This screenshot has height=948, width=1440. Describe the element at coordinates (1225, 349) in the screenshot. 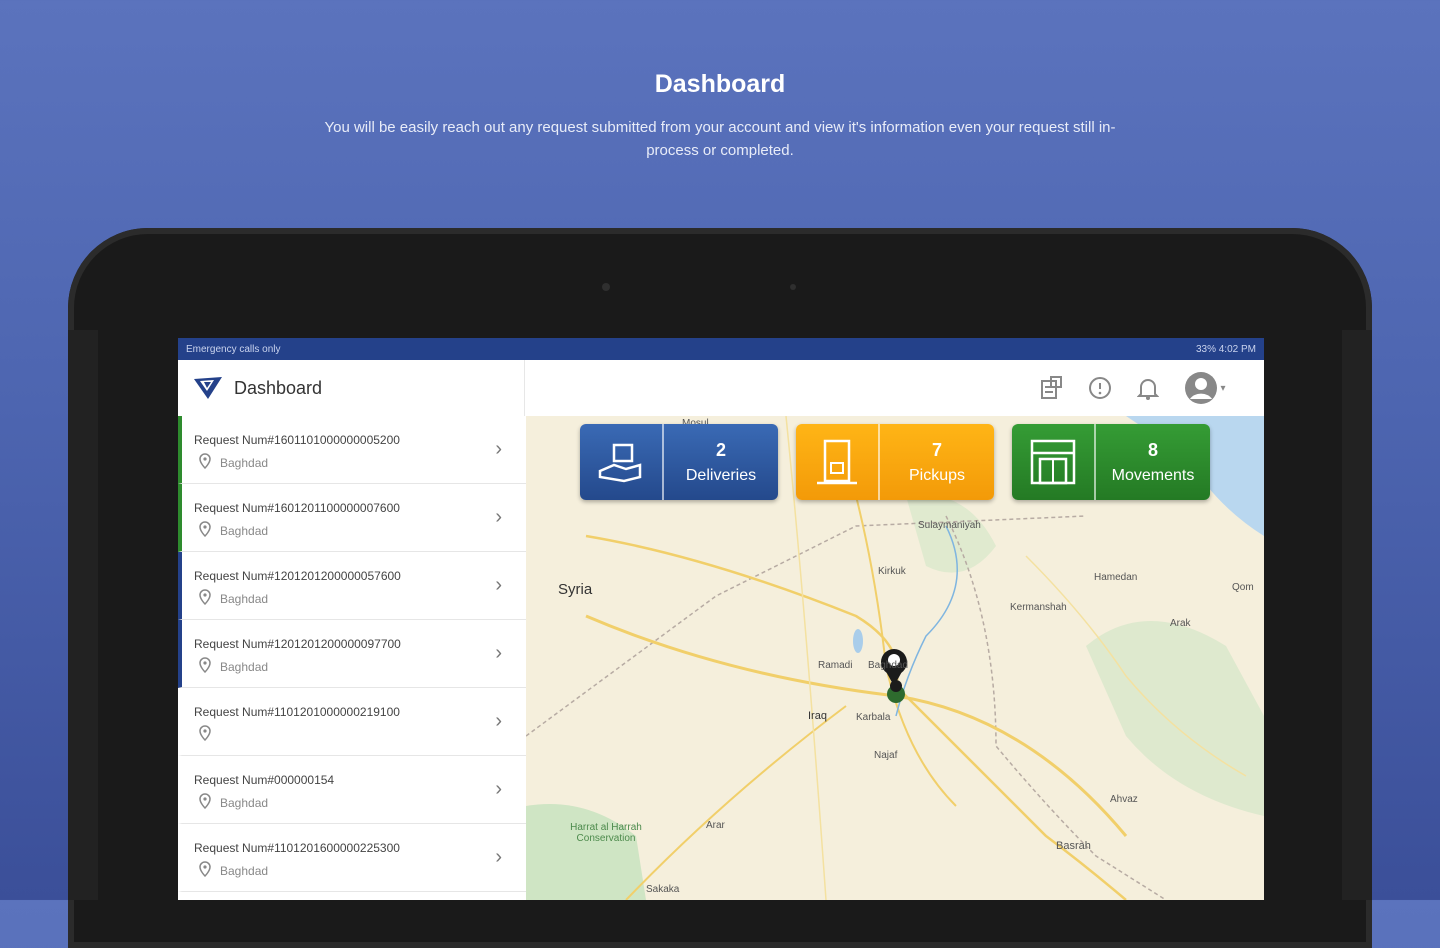

I see `status-right: 33% 4:02 PM` at that location.